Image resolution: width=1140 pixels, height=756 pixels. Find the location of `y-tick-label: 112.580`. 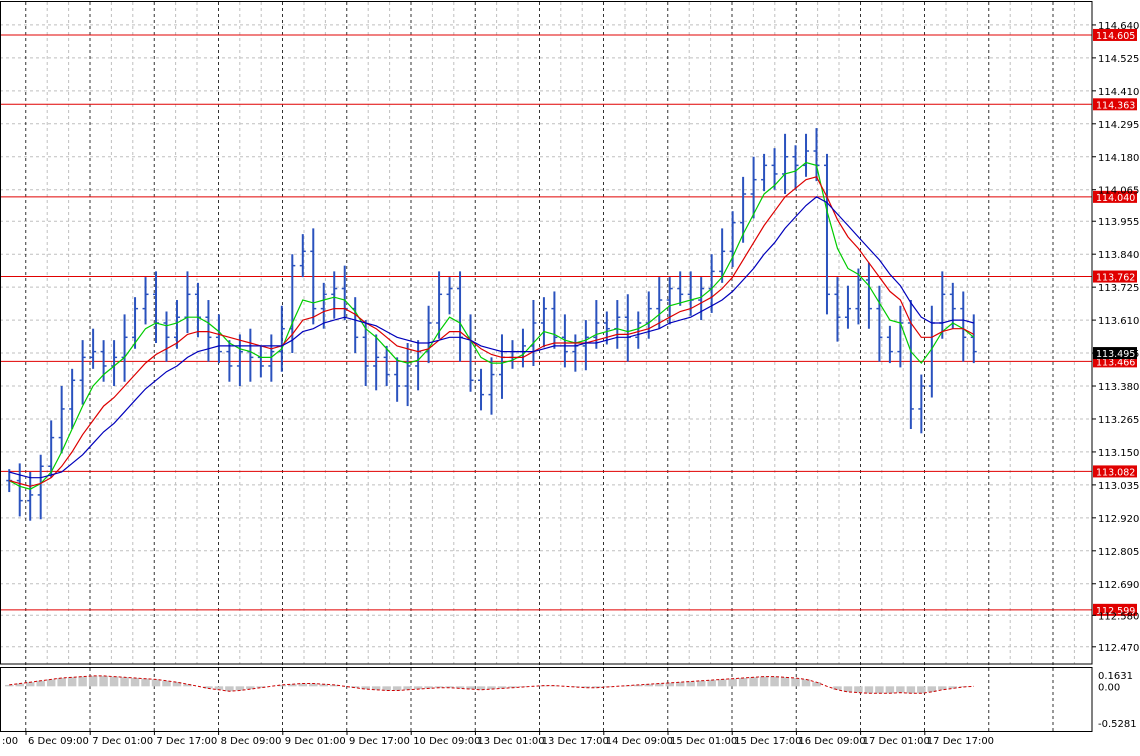

y-tick-label: 112.580 is located at coordinates (1118, 616).